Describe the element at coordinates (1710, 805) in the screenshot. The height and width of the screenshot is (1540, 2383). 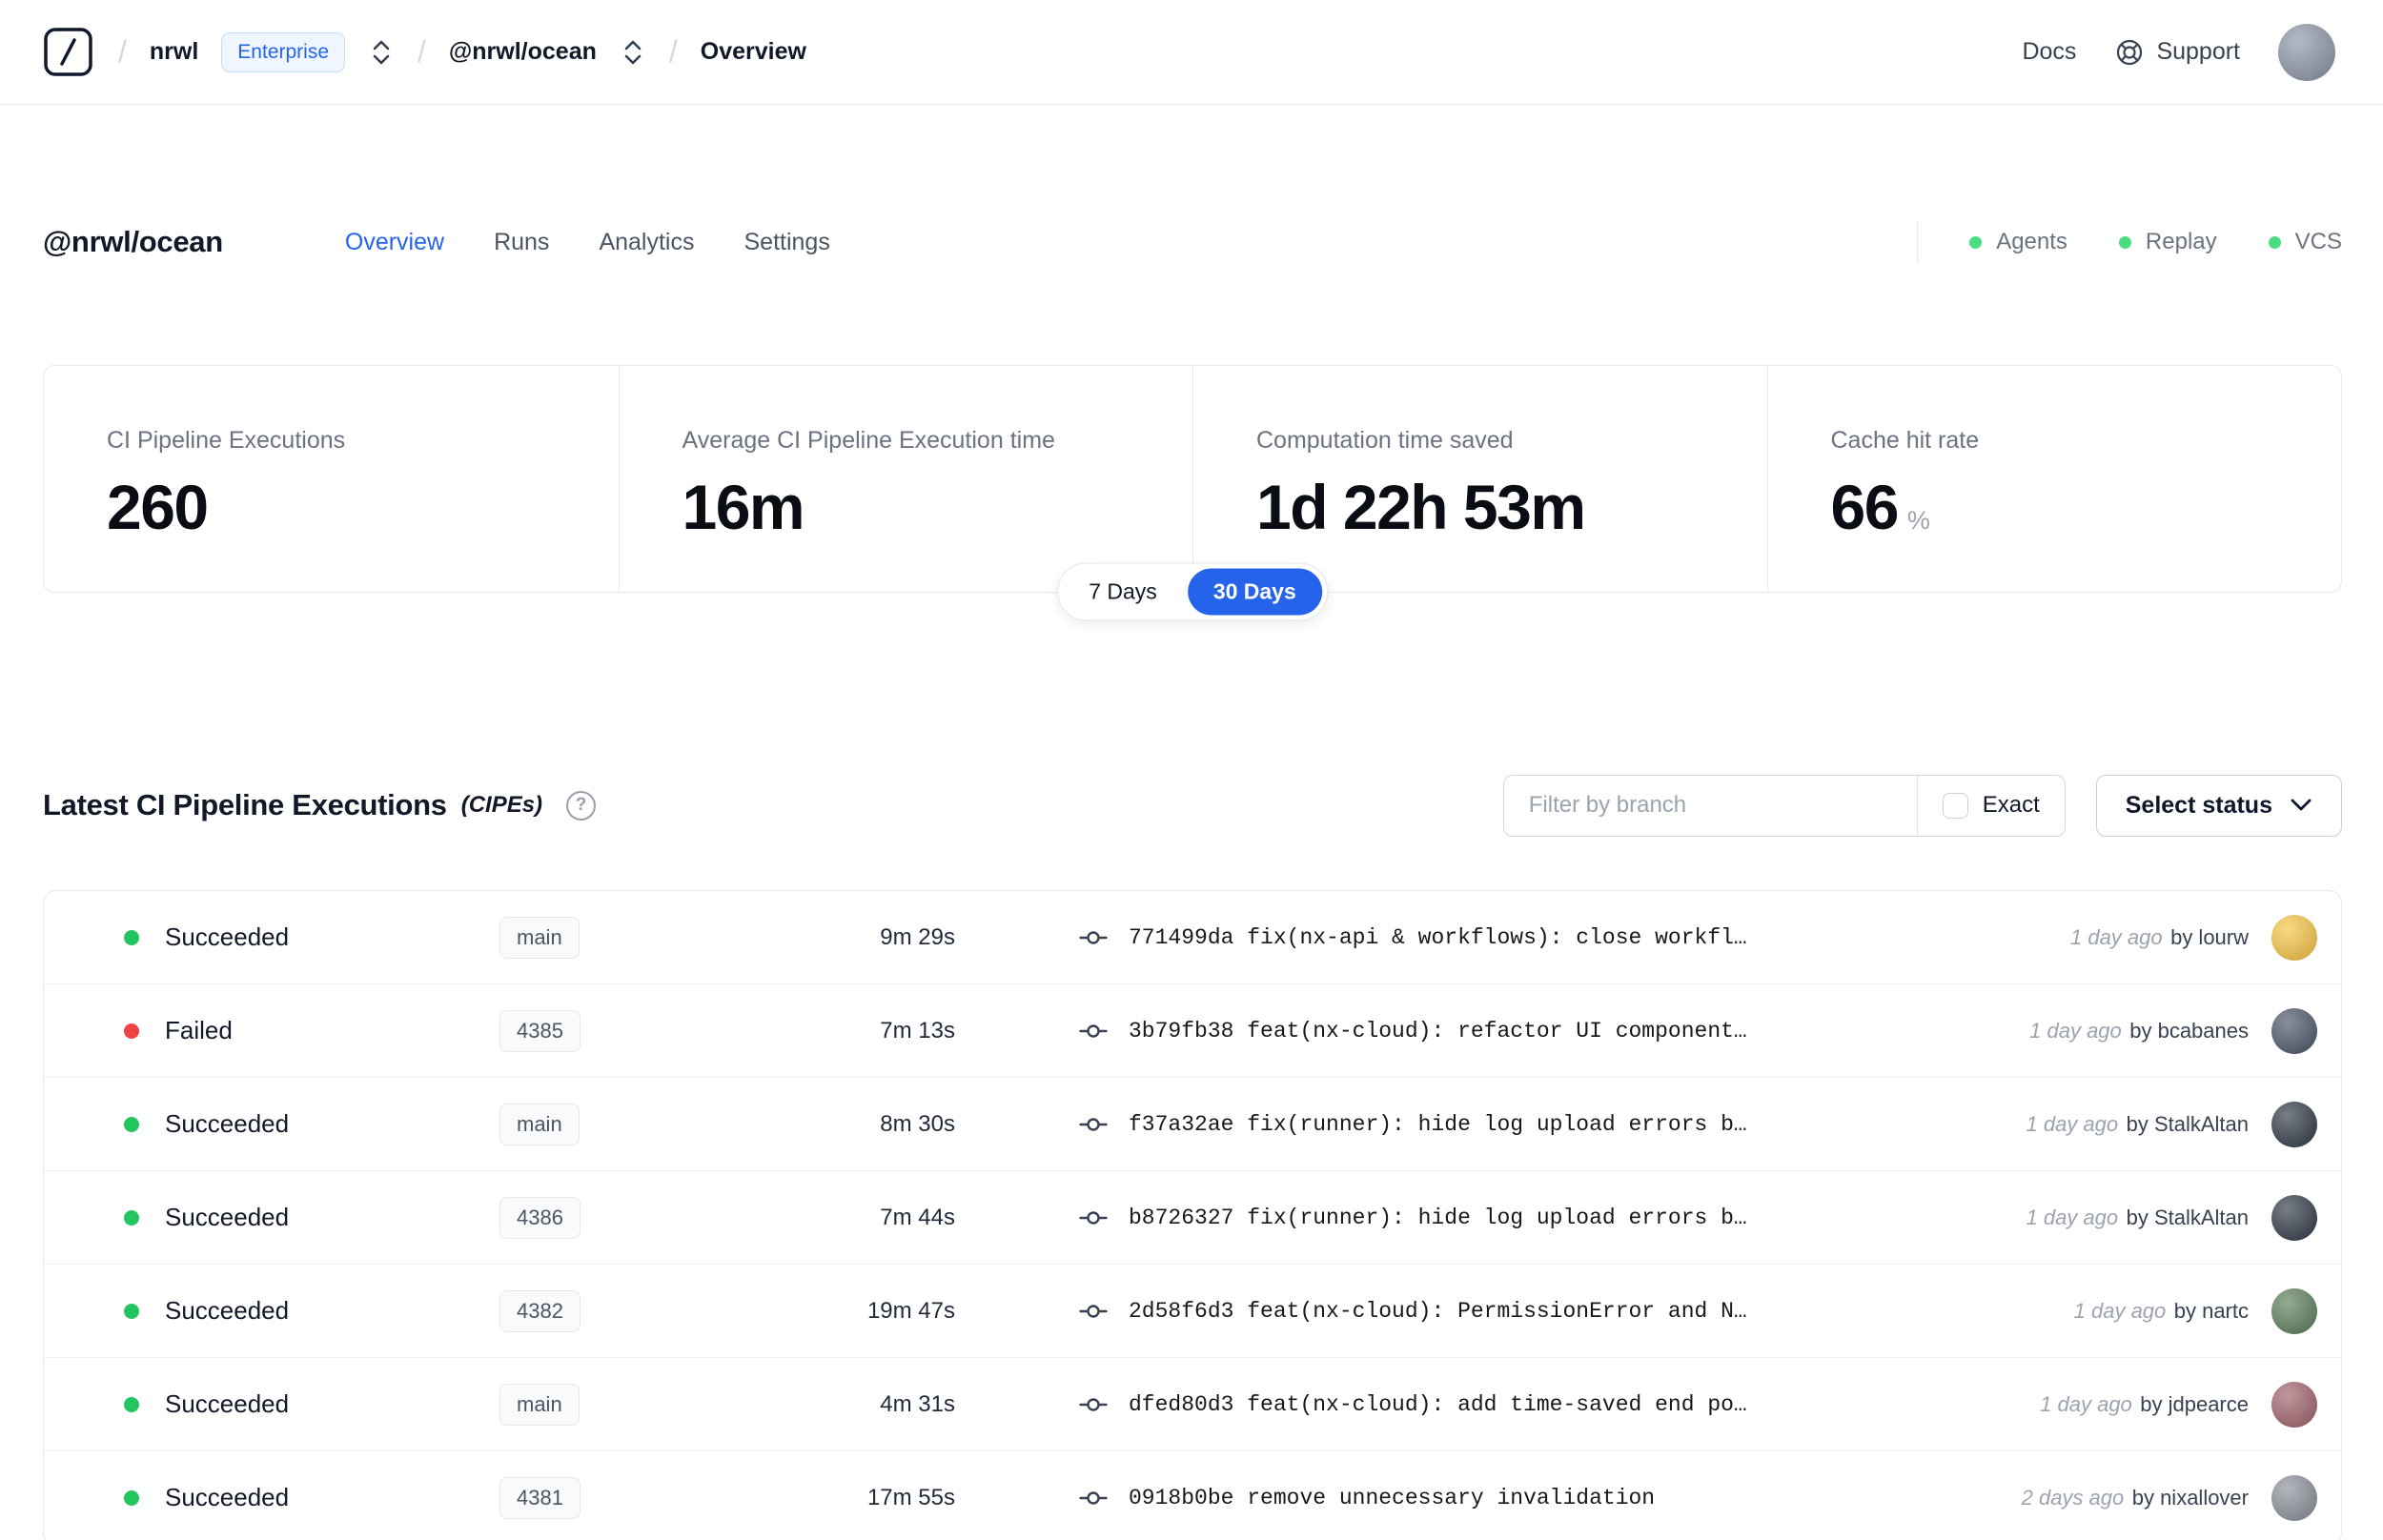
I see `branch-filter-input` at that location.